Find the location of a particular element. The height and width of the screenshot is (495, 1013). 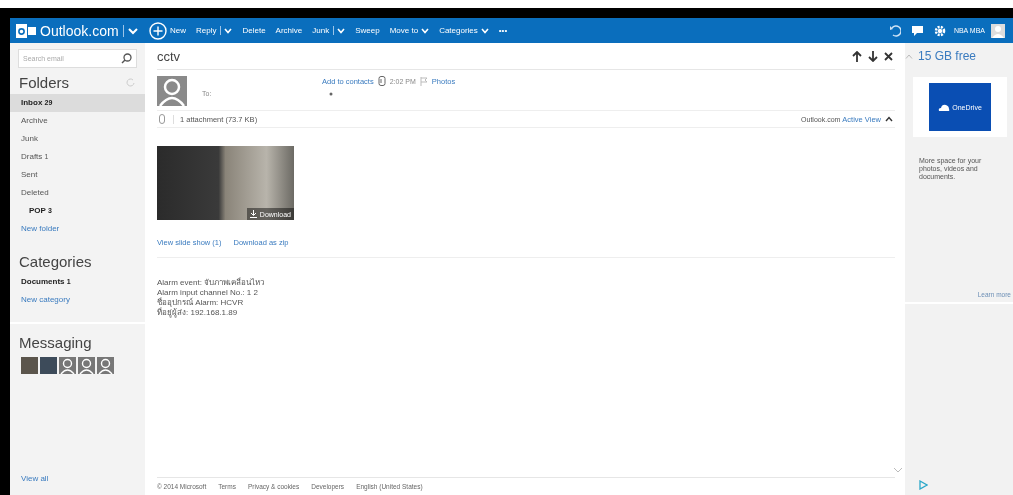

new-category-link: New category is located at coordinates (77, 299).